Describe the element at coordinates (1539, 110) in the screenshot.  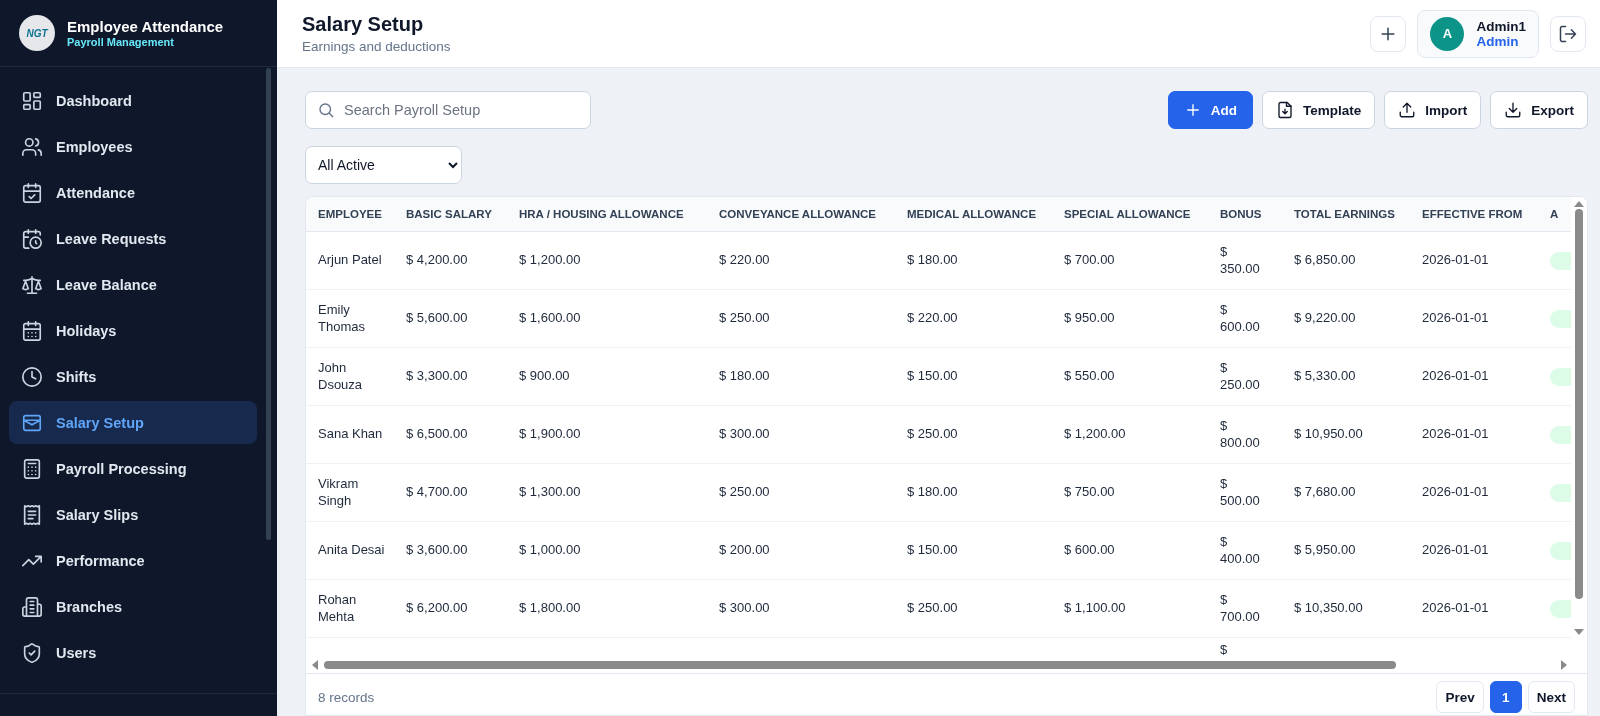
I see `toolbar-button: Export` at that location.